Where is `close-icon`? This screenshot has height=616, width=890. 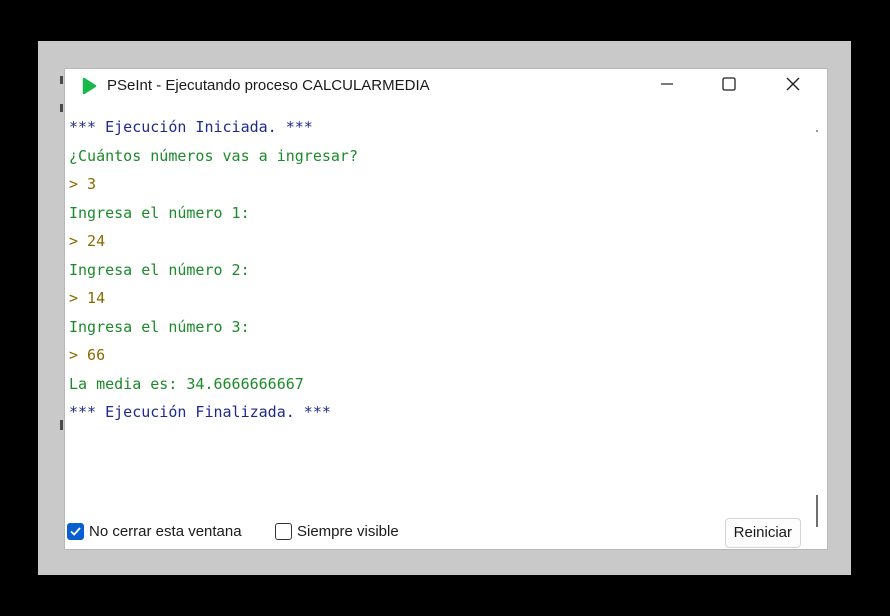
close-icon is located at coordinates (793, 86).